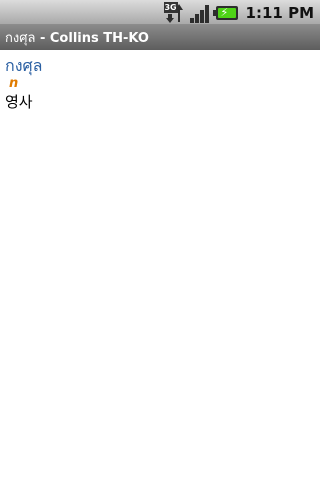 The image size is (320, 480). What do you see at coordinates (160, 37) in the screenshot?
I see `title-bar: กงศุล - Collins TH-KO` at bounding box center [160, 37].